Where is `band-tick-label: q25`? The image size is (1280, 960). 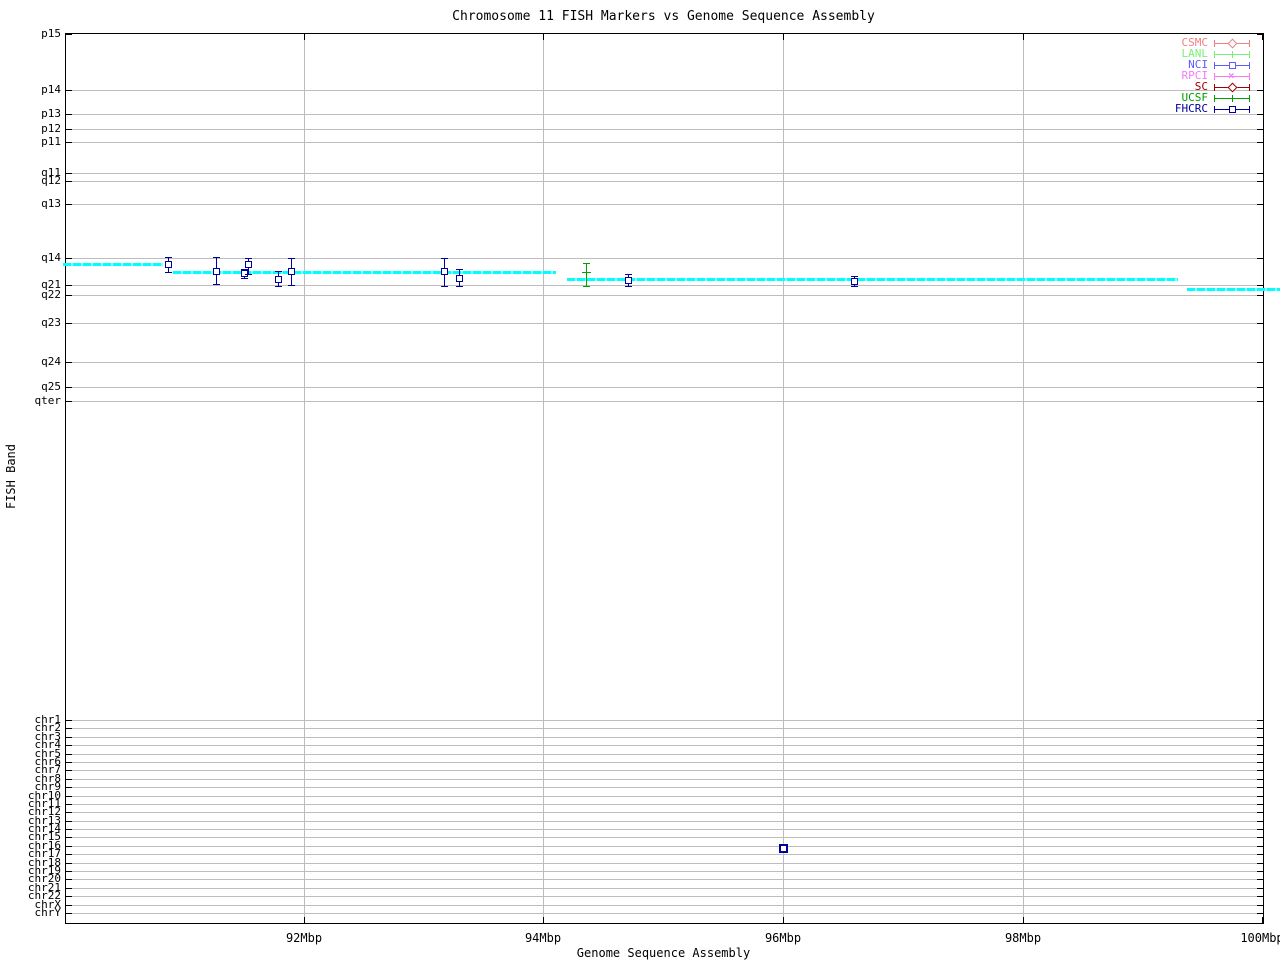
band-tick-label: q25 is located at coordinates (51, 386).